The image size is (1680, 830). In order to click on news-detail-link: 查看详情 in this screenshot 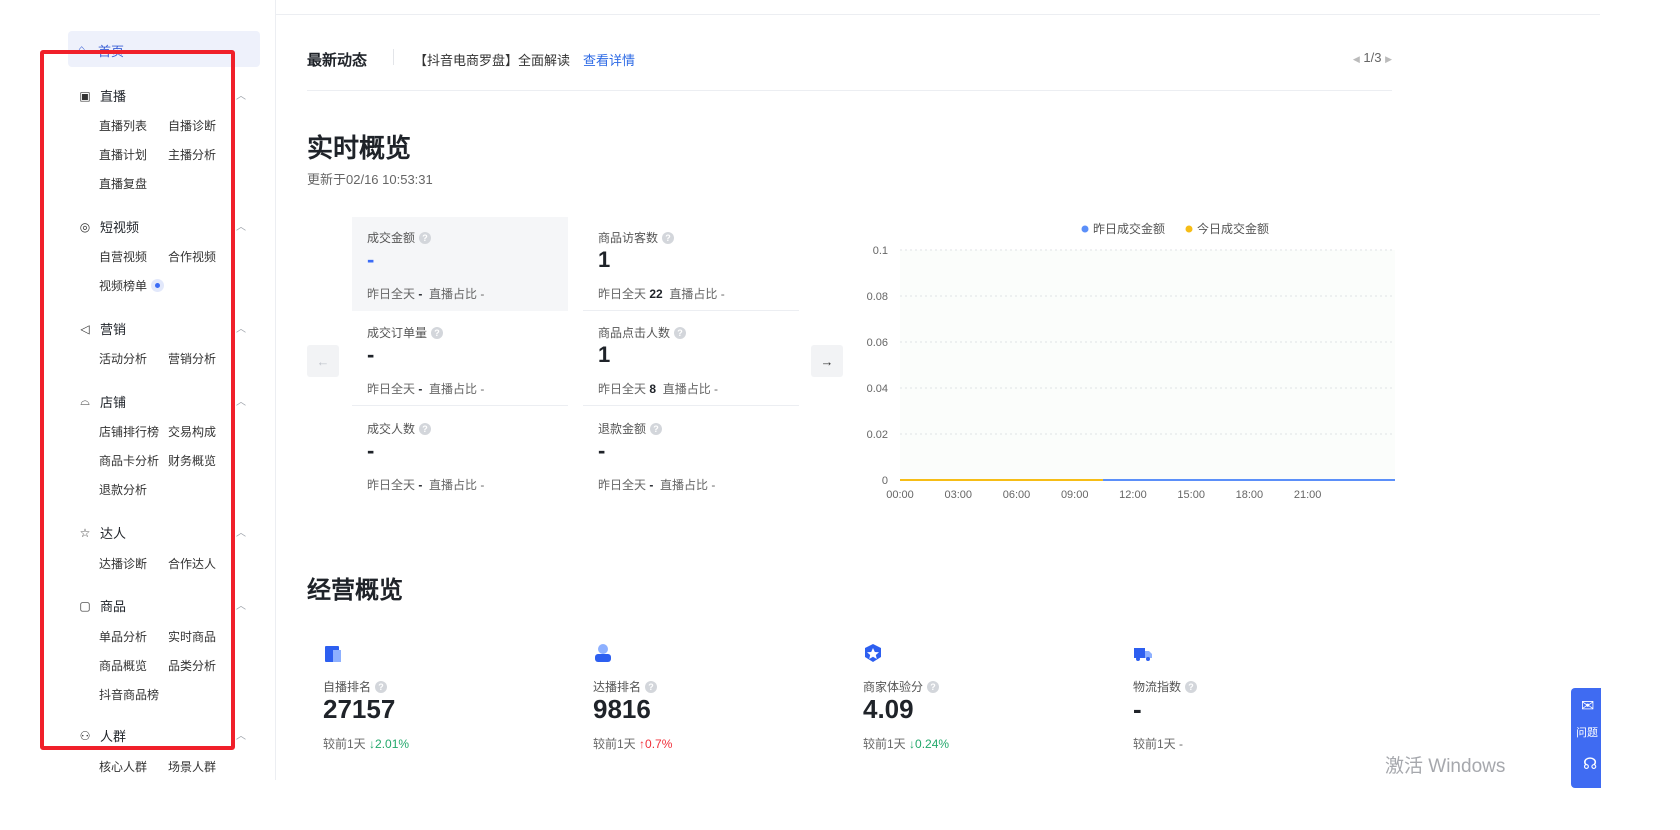, I will do `click(609, 59)`.